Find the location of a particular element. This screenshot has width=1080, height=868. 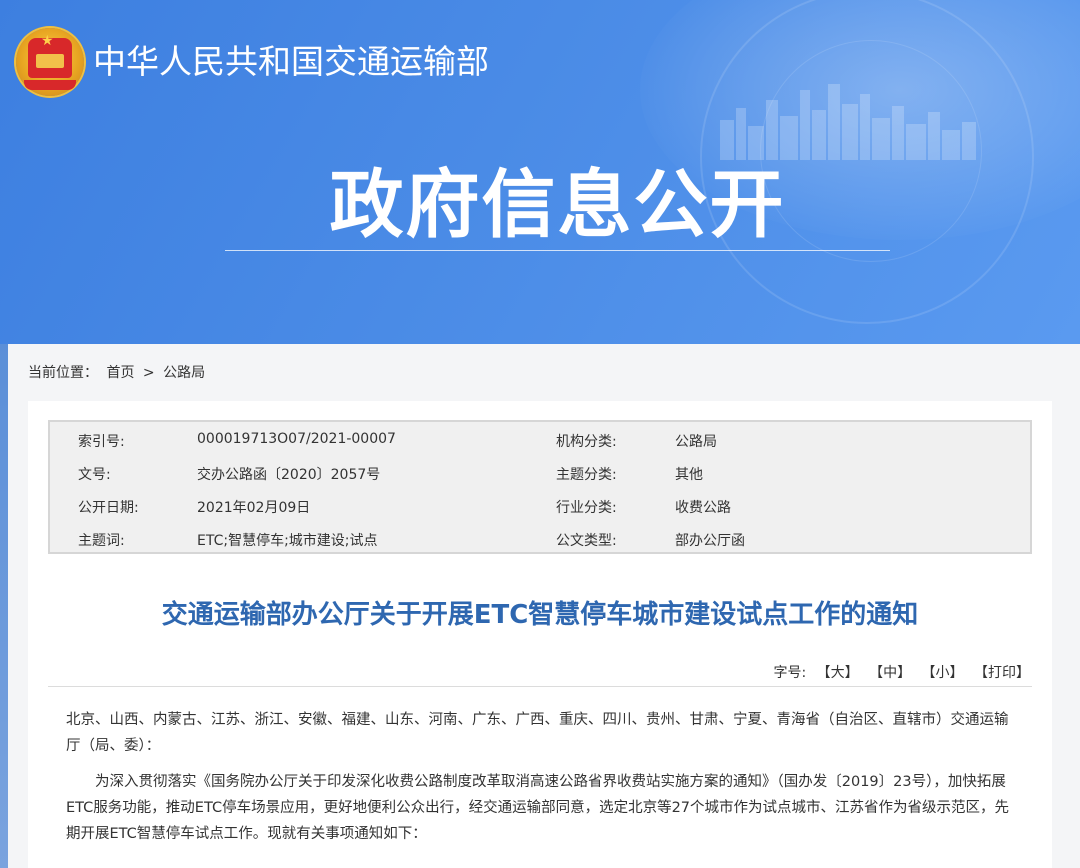

title-underline is located at coordinates (557, 250).